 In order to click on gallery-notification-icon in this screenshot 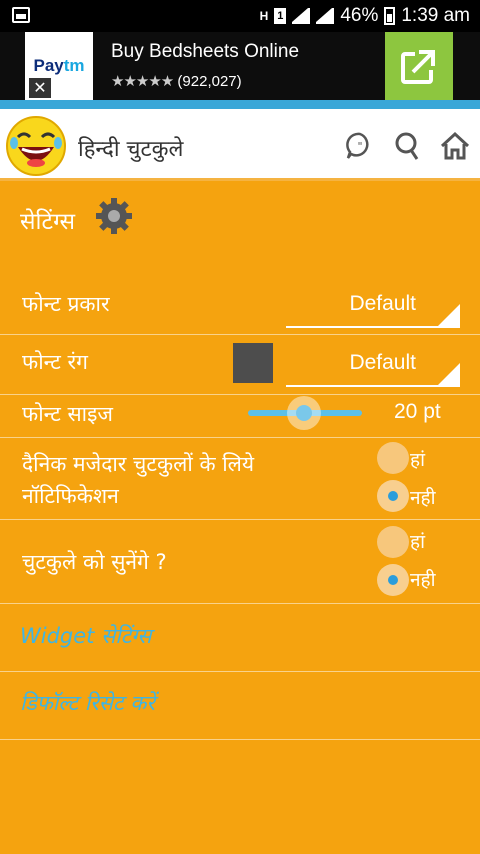, I will do `click(21, 15)`.